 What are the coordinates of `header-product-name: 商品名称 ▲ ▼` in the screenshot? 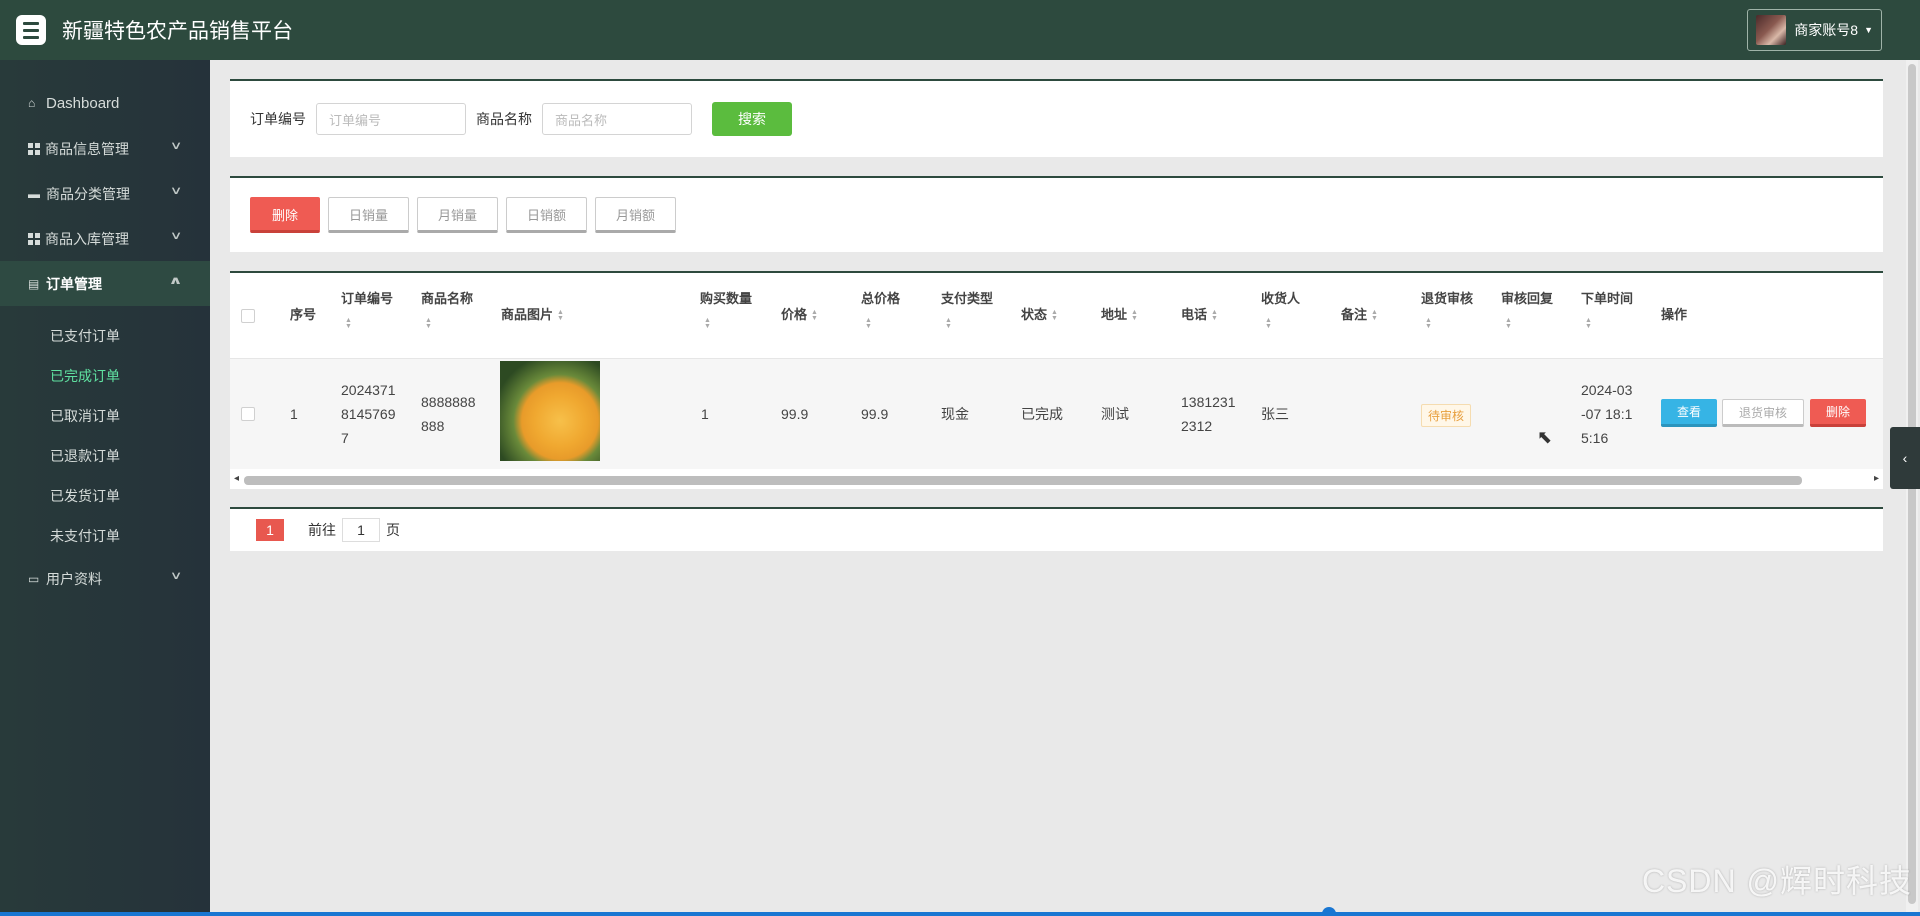 It's located at (453, 311).